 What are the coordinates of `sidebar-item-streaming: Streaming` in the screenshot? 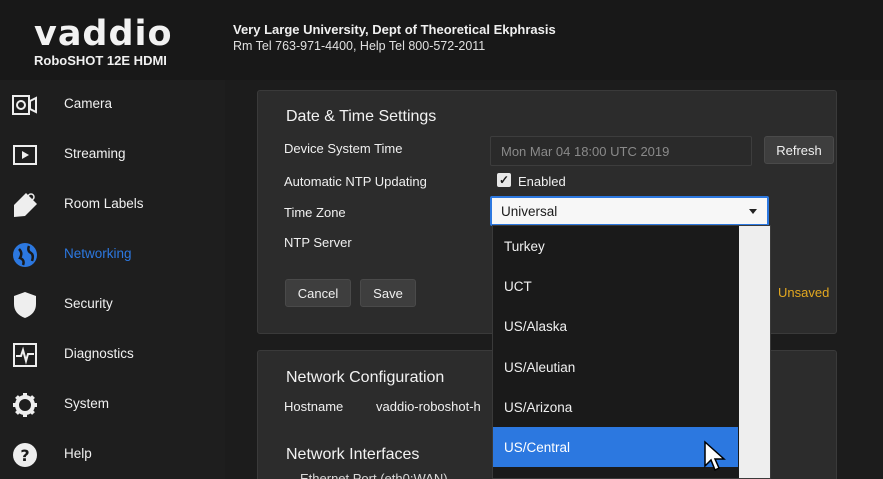 It's located at (112, 155).